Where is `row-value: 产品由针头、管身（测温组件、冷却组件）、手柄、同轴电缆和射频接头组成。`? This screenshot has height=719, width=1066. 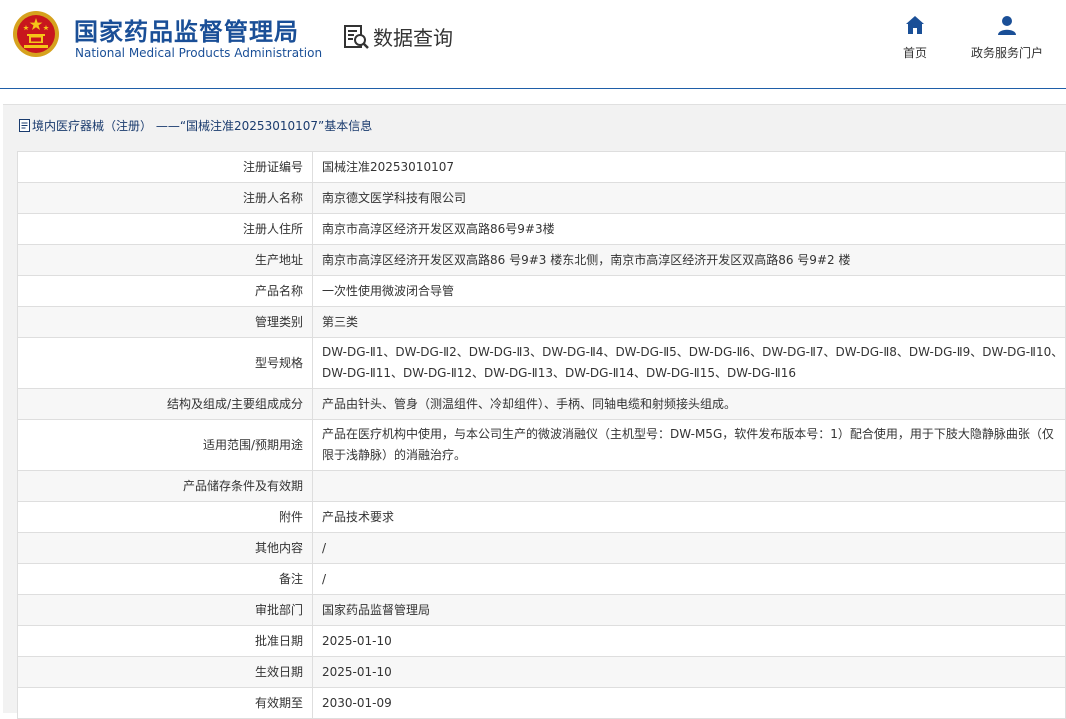
row-value: 产品由针头、管身（测温组件、冷却组件）、手柄、同轴电缆和射频接头组成。 is located at coordinates (689, 404).